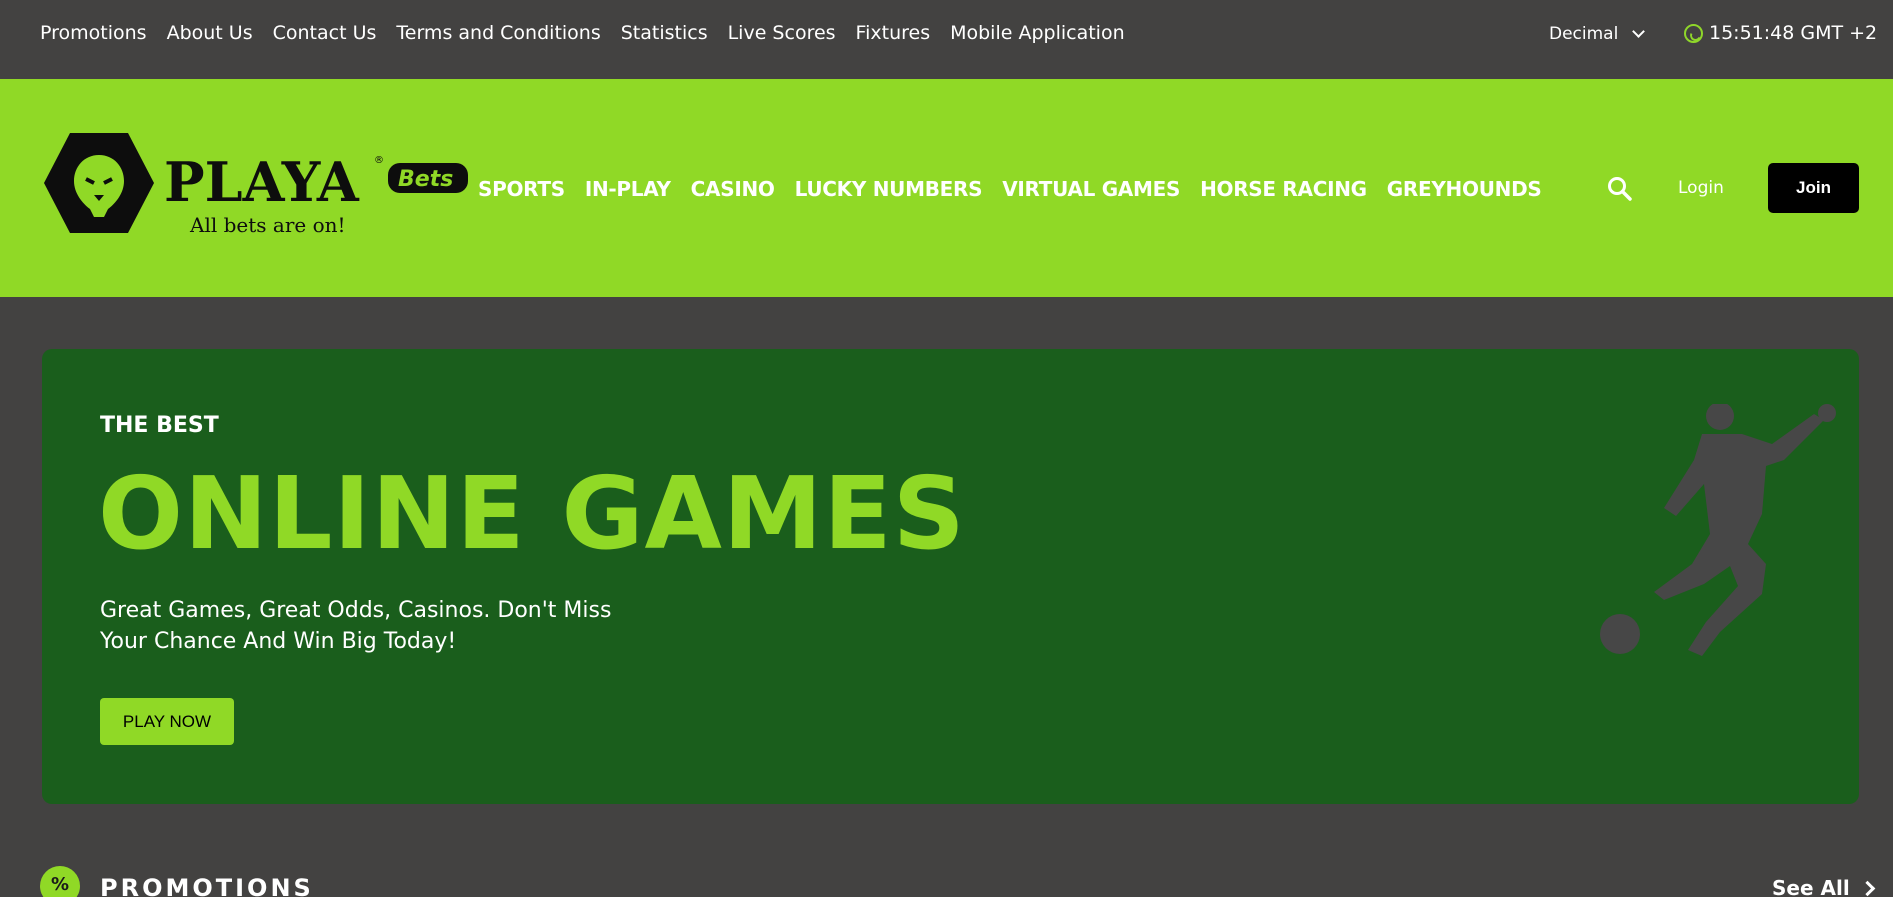 This screenshot has height=897, width=1893. I want to click on promotions-heading: PROMOTIONS, so click(207, 885).